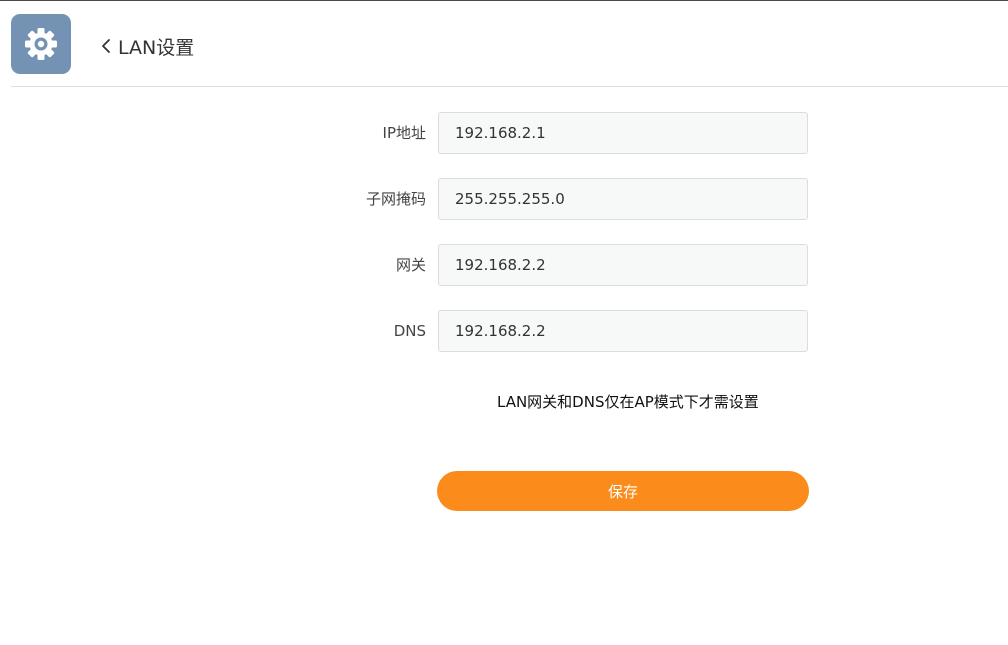 The width and height of the screenshot is (1008, 645). Describe the element at coordinates (623, 491) in the screenshot. I see `save-button: 保存` at that location.